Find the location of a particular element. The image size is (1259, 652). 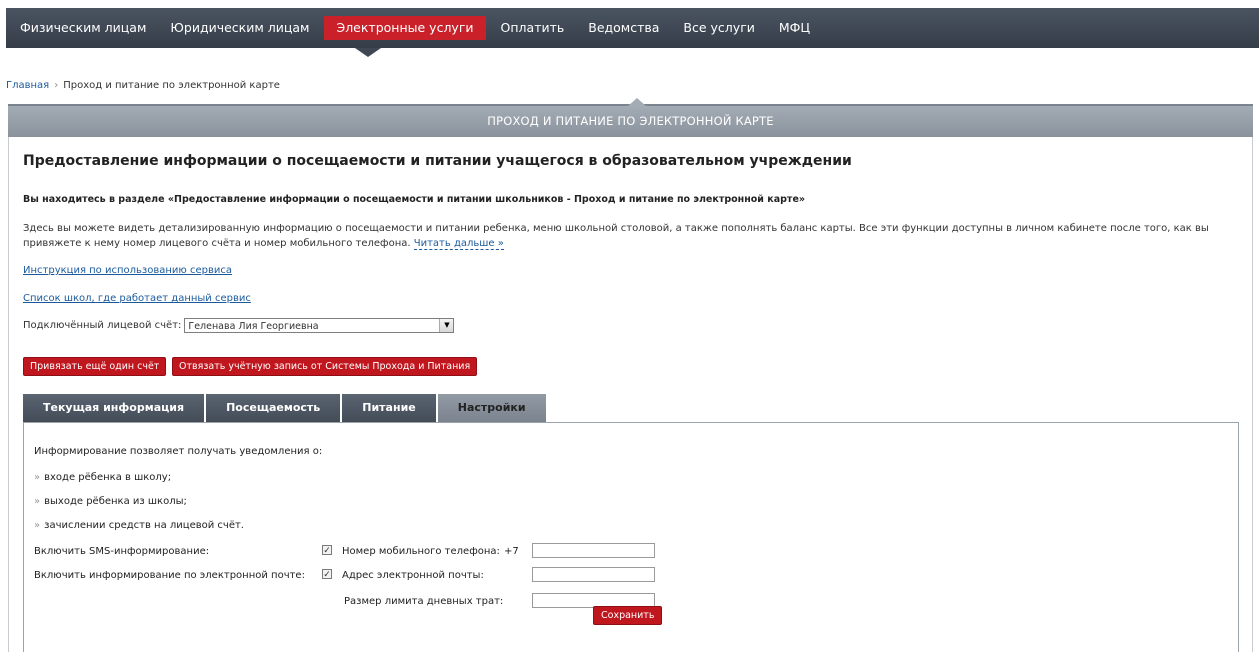

dropdown-arrow-icon: ▼ is located at coordinates (446, 325).